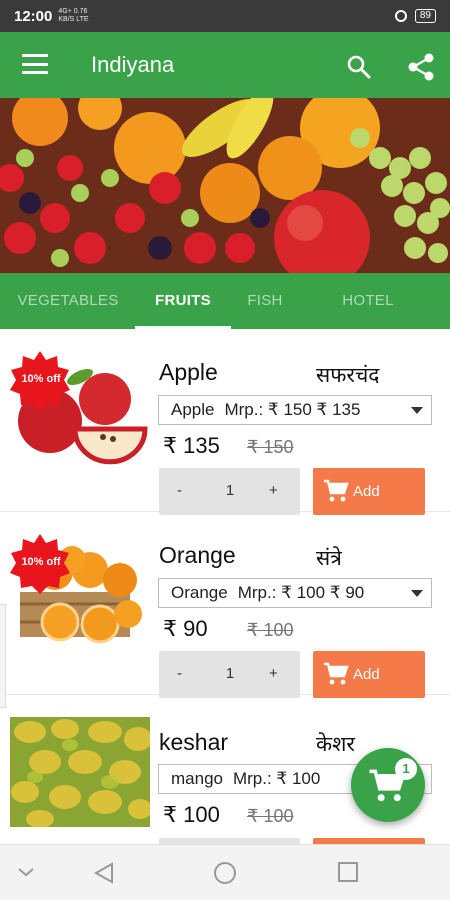 The width and height of the screenshot is (450, 900). I want to click on product-name: Apple, so click(188, 372).